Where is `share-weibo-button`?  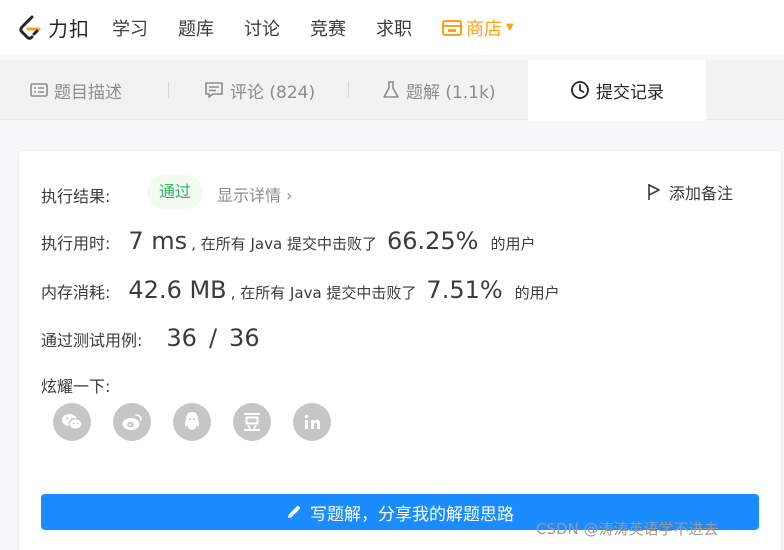 share-weibo-button is located at coordinates (132, 422).